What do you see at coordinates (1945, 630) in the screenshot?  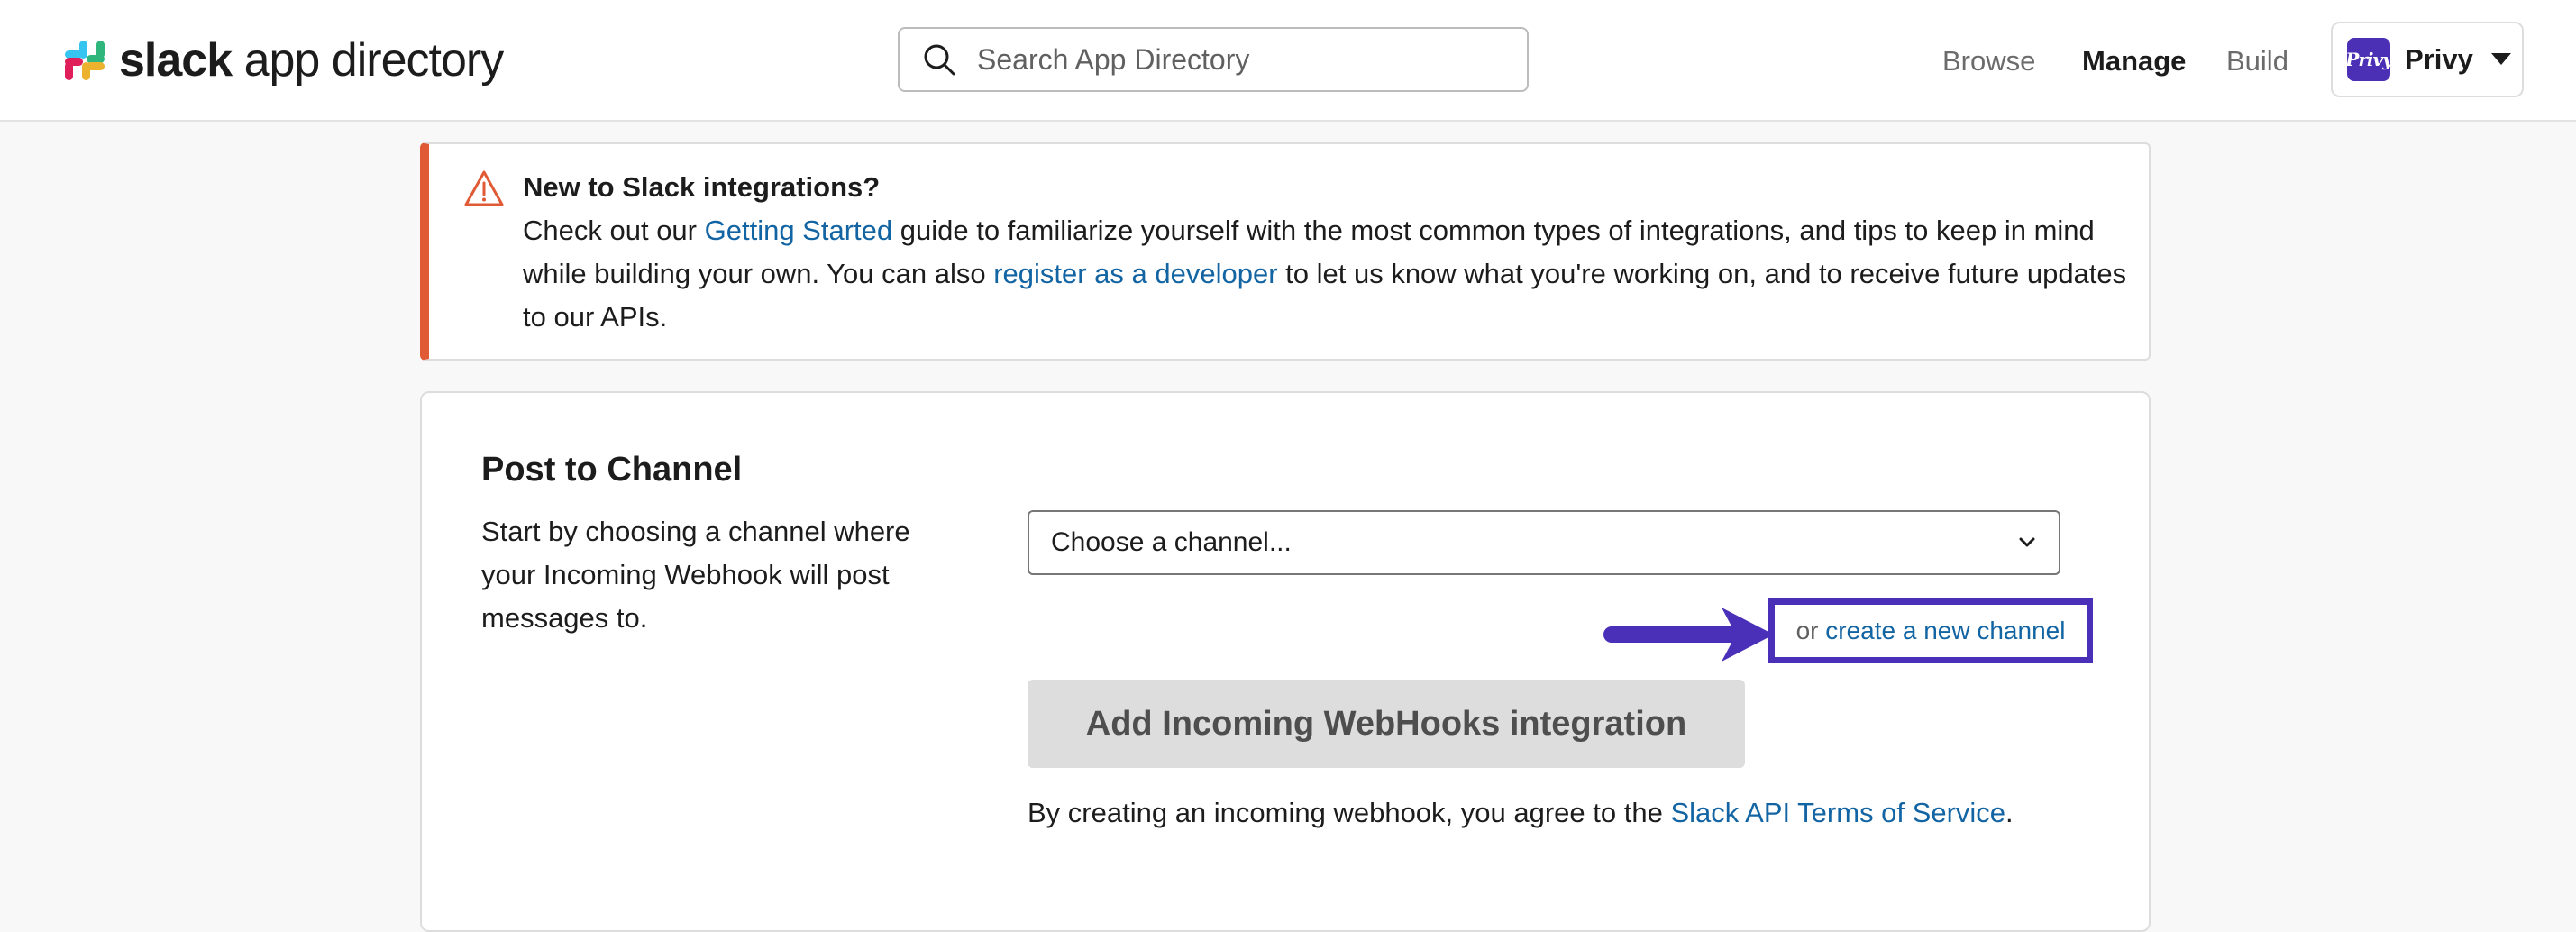 I see `create-new-channel-link: create a new channel` at bounding box center [1945, 630].